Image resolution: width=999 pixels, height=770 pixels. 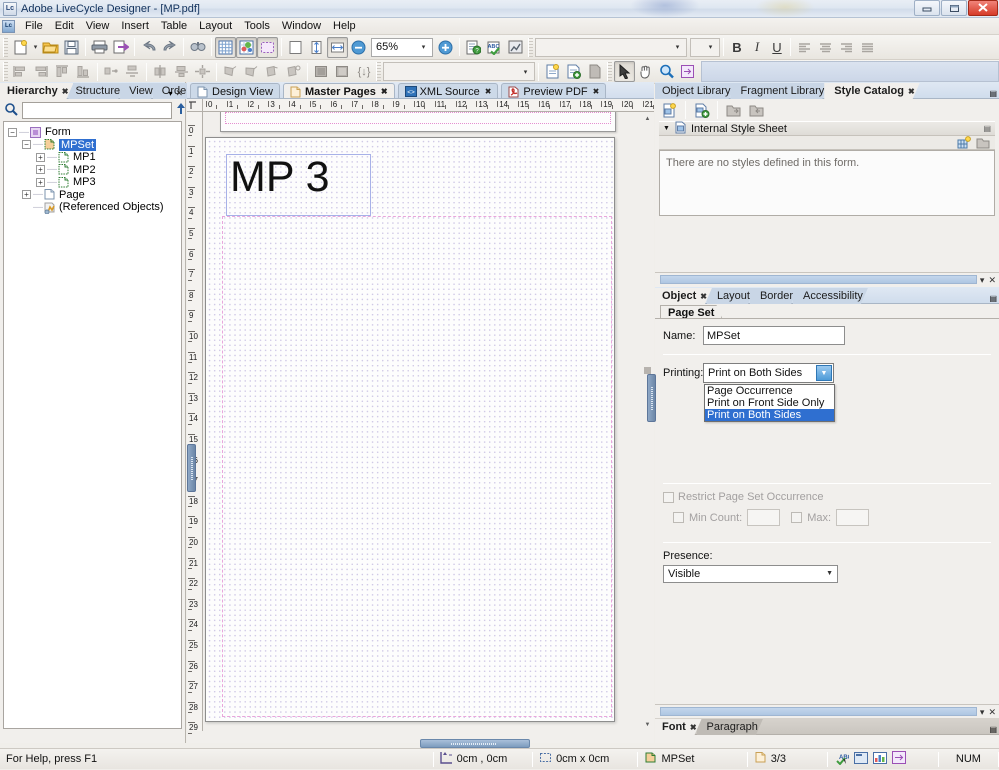 What do you see at coordinates (554, 91) in the screenshot?
I see `tab-preview-pdf: Preview PDF ✖` at bounding box center [554, 91].